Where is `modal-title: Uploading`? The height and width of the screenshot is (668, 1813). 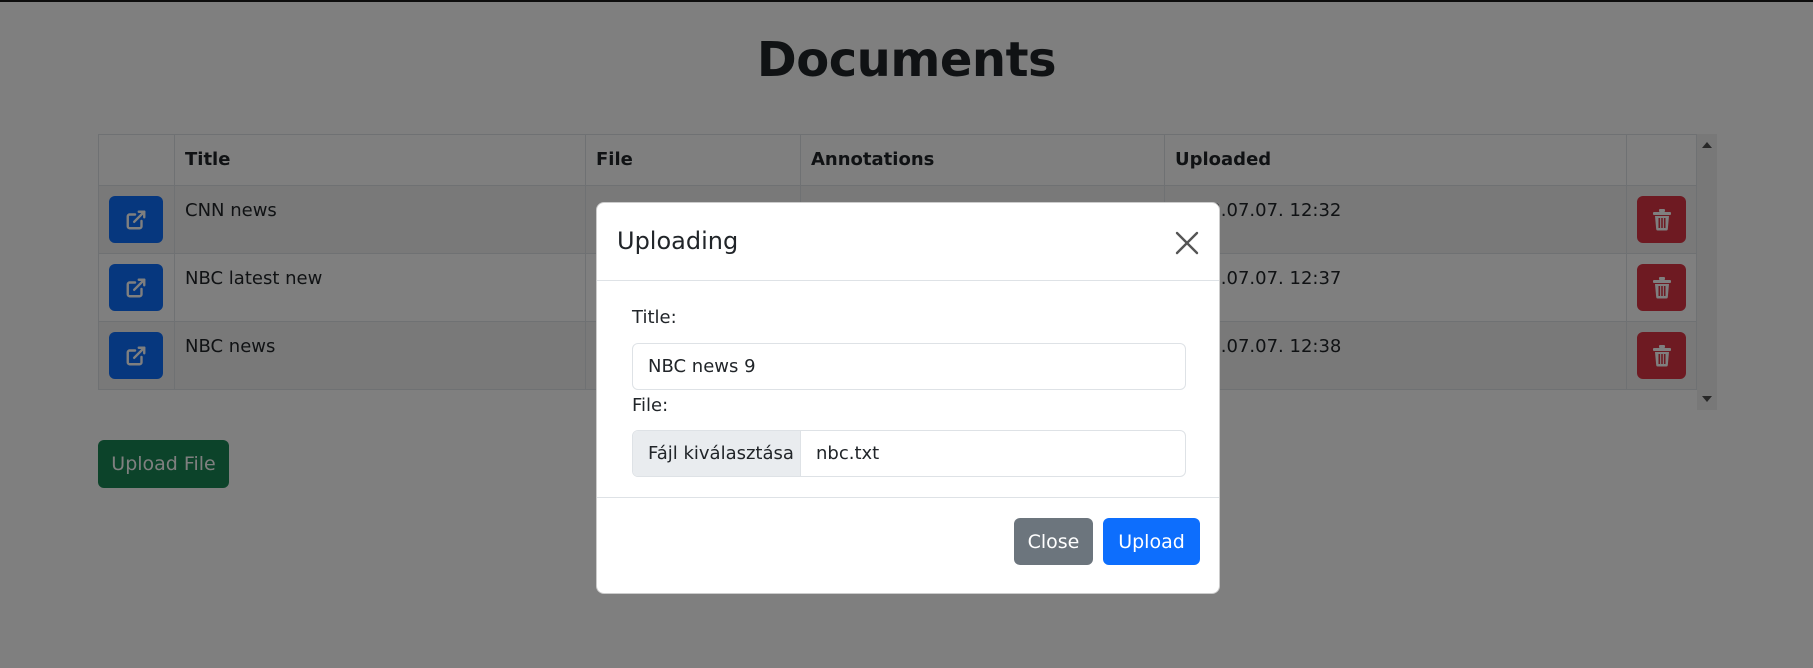
modal-title: Uploading is located at coordinates (678, 241).